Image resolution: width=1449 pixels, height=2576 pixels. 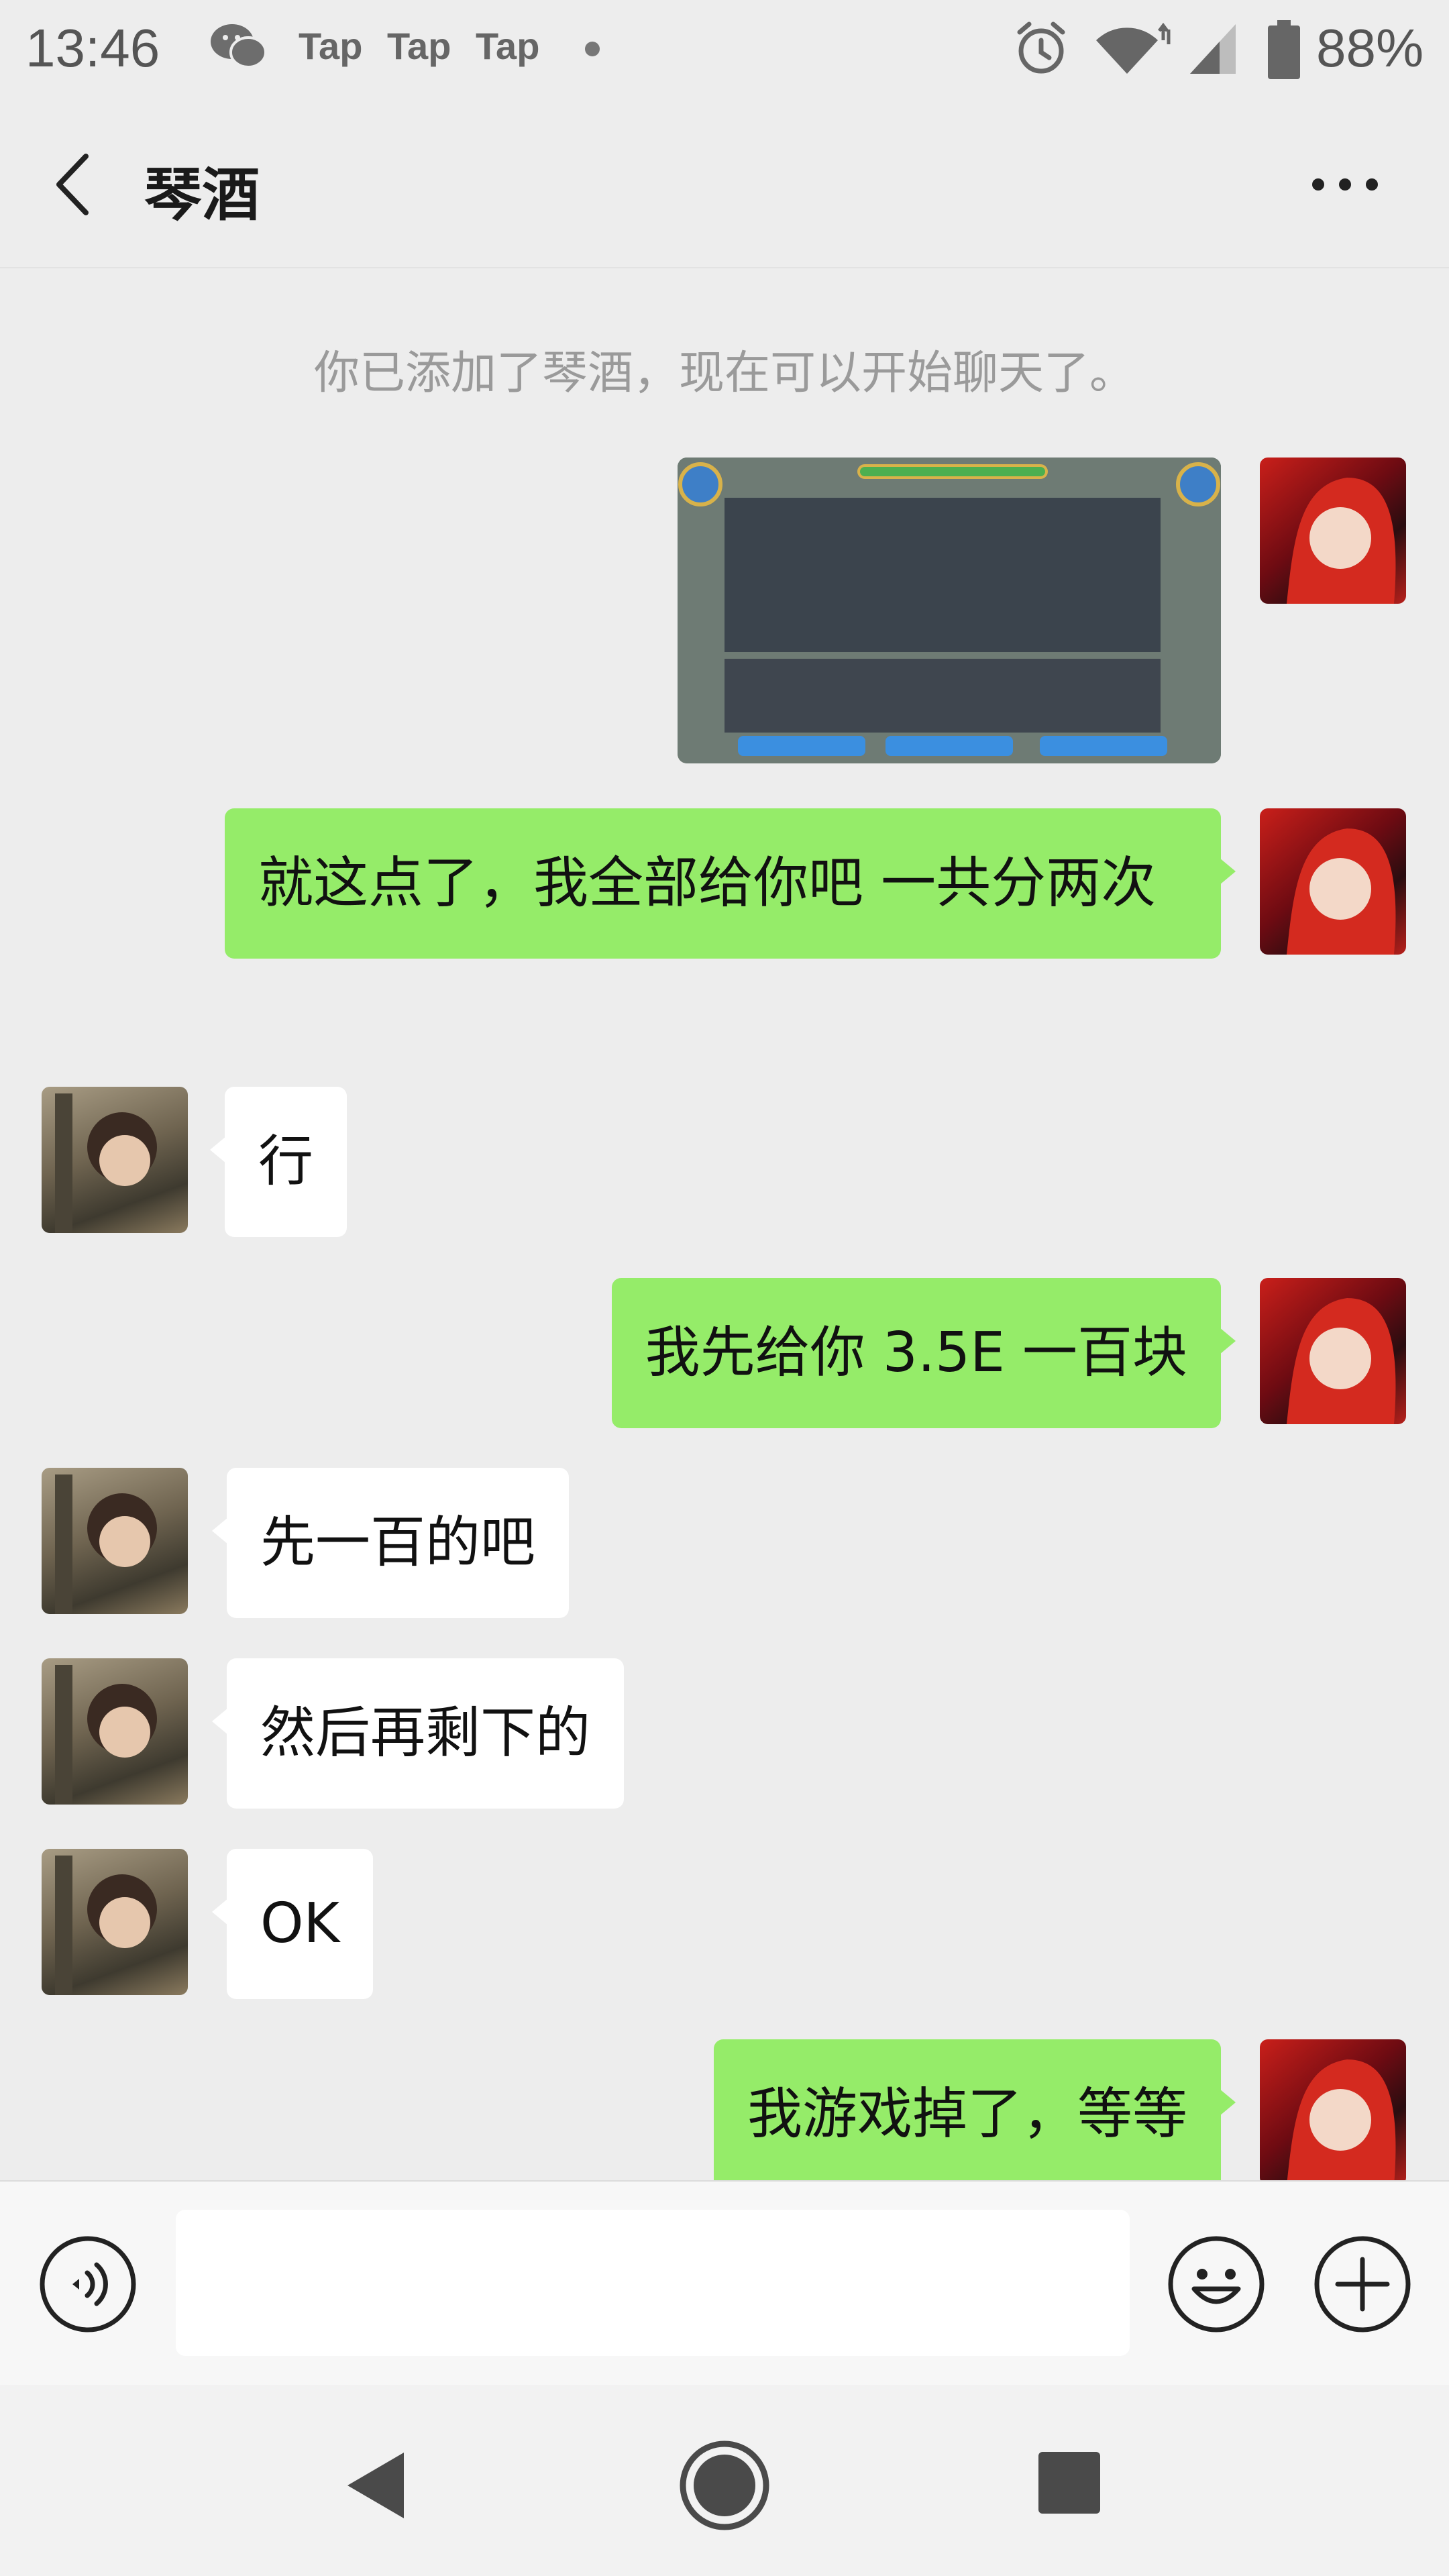 I want to click on wechat-icon, so click(x=239, y=46).